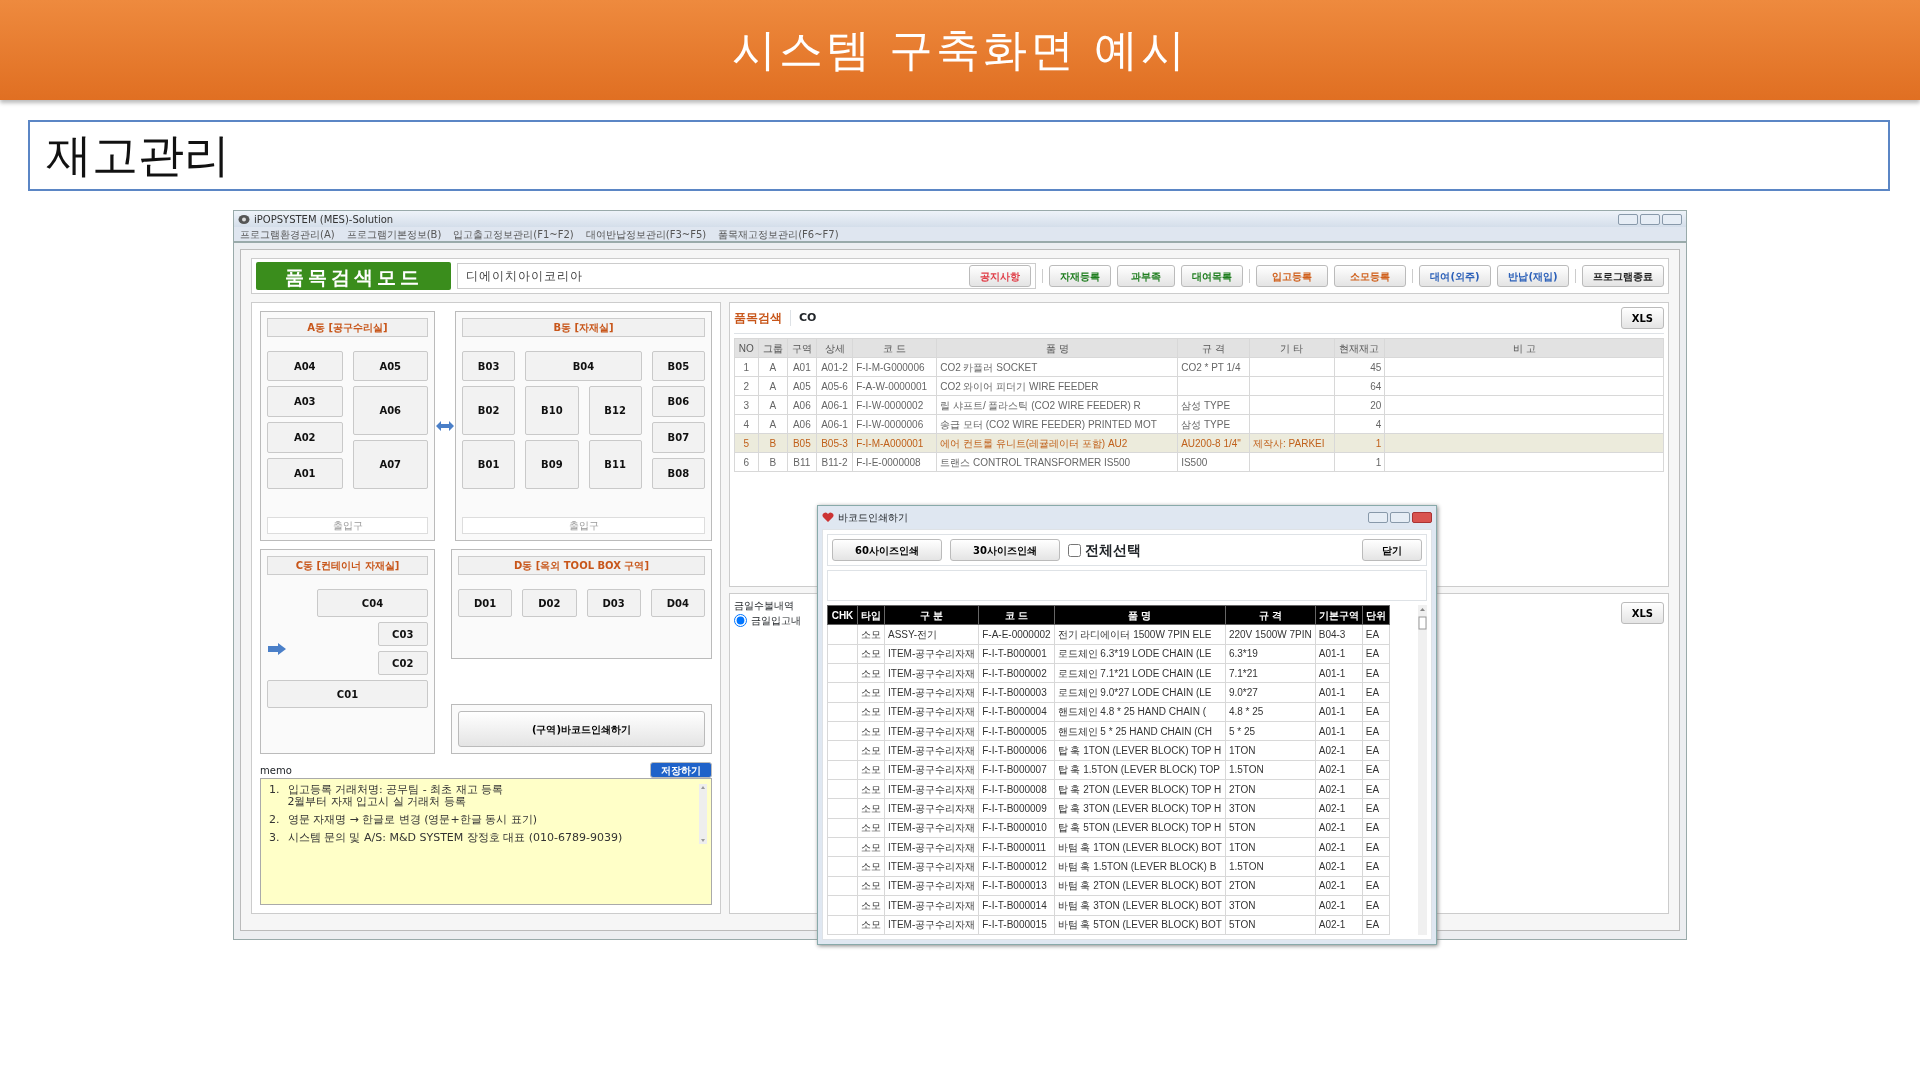 The image size is (1920, 1080). What do you see at coordinates (525, 276) in the screenshot?
I see `company-name: 디에이치아이코리아` at bounding box center [525, 276].